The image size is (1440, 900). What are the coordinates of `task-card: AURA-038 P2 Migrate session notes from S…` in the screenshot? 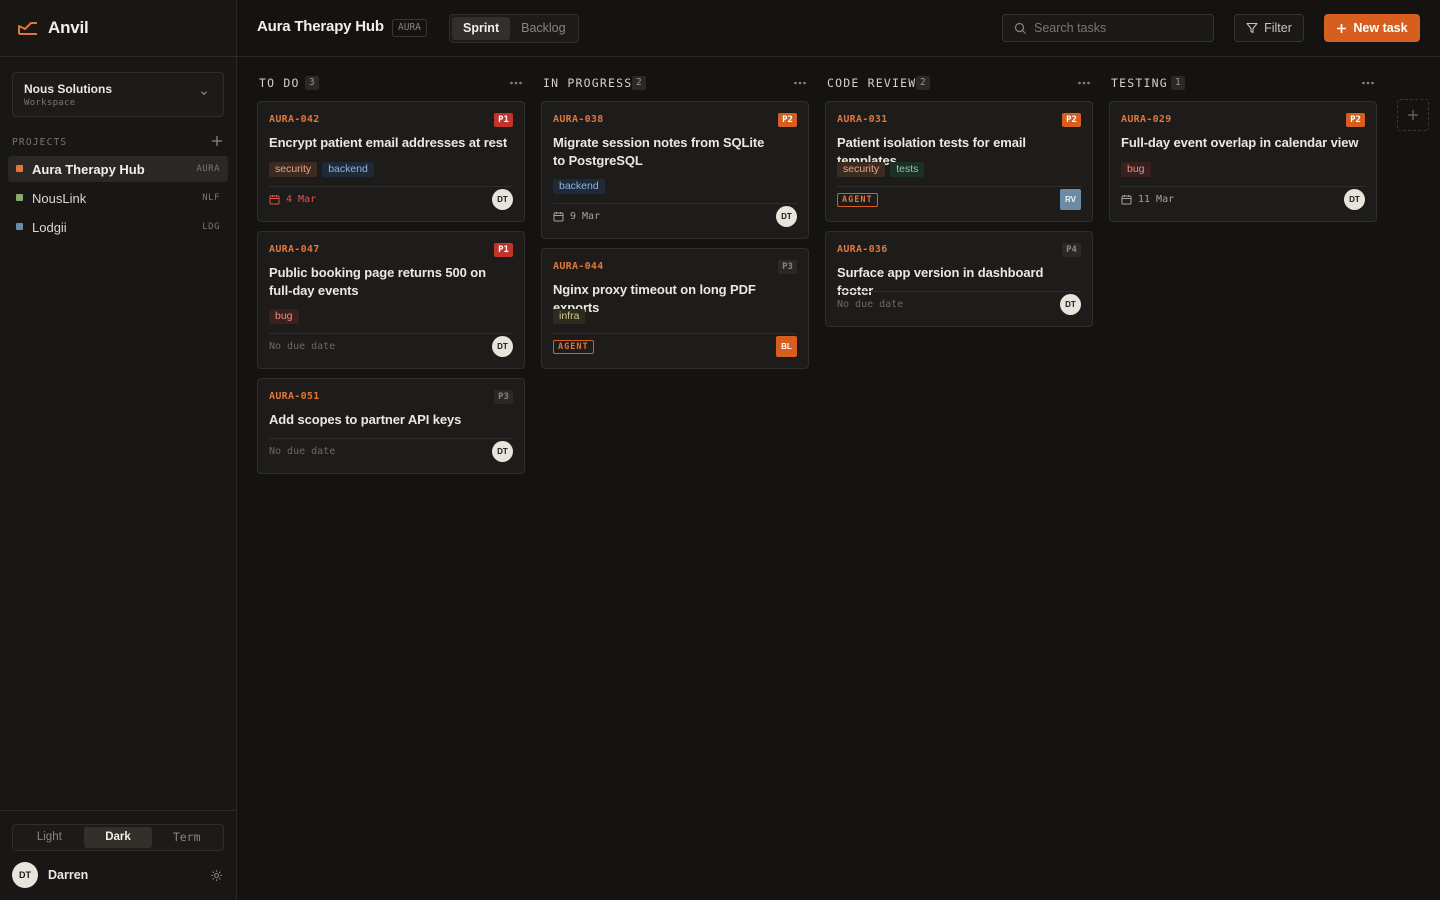 It's located at (675, 170).